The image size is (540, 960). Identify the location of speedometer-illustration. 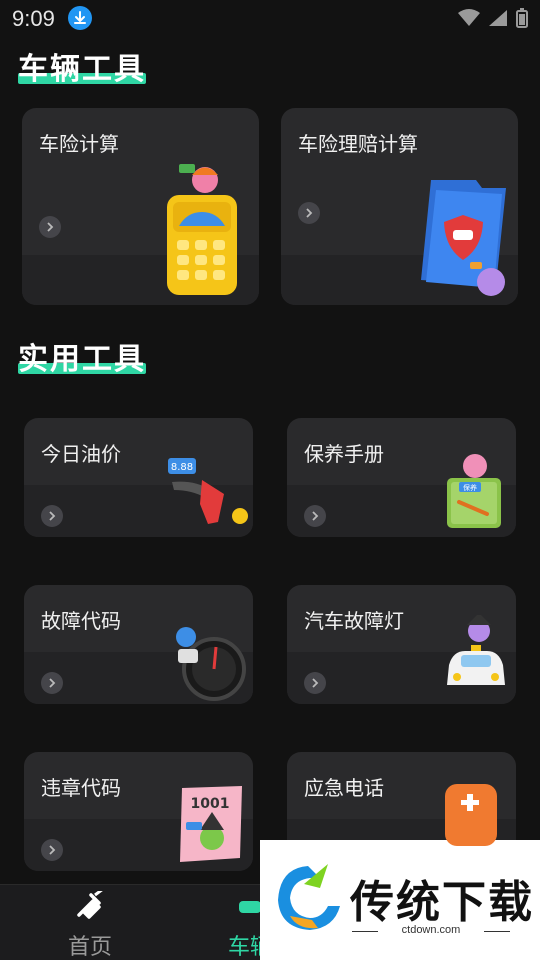
(211, 664).